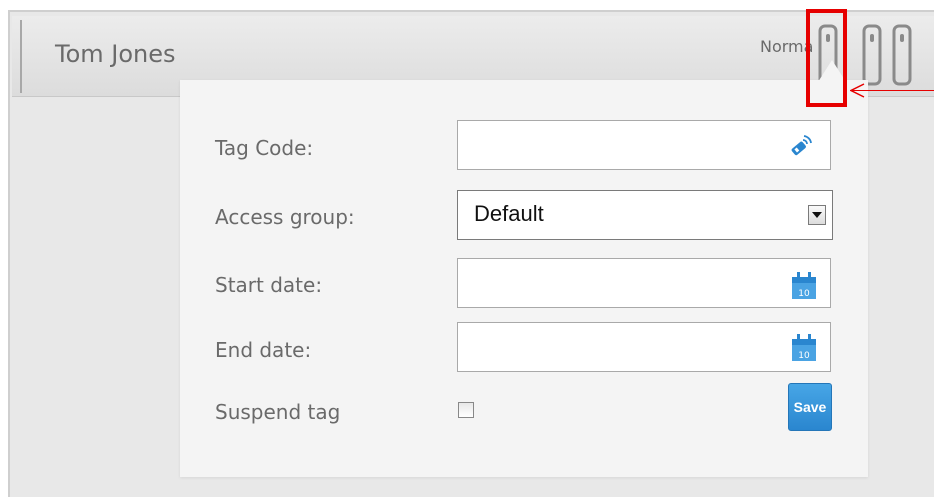  I want to click on save-button: Save, so click(810, 407).